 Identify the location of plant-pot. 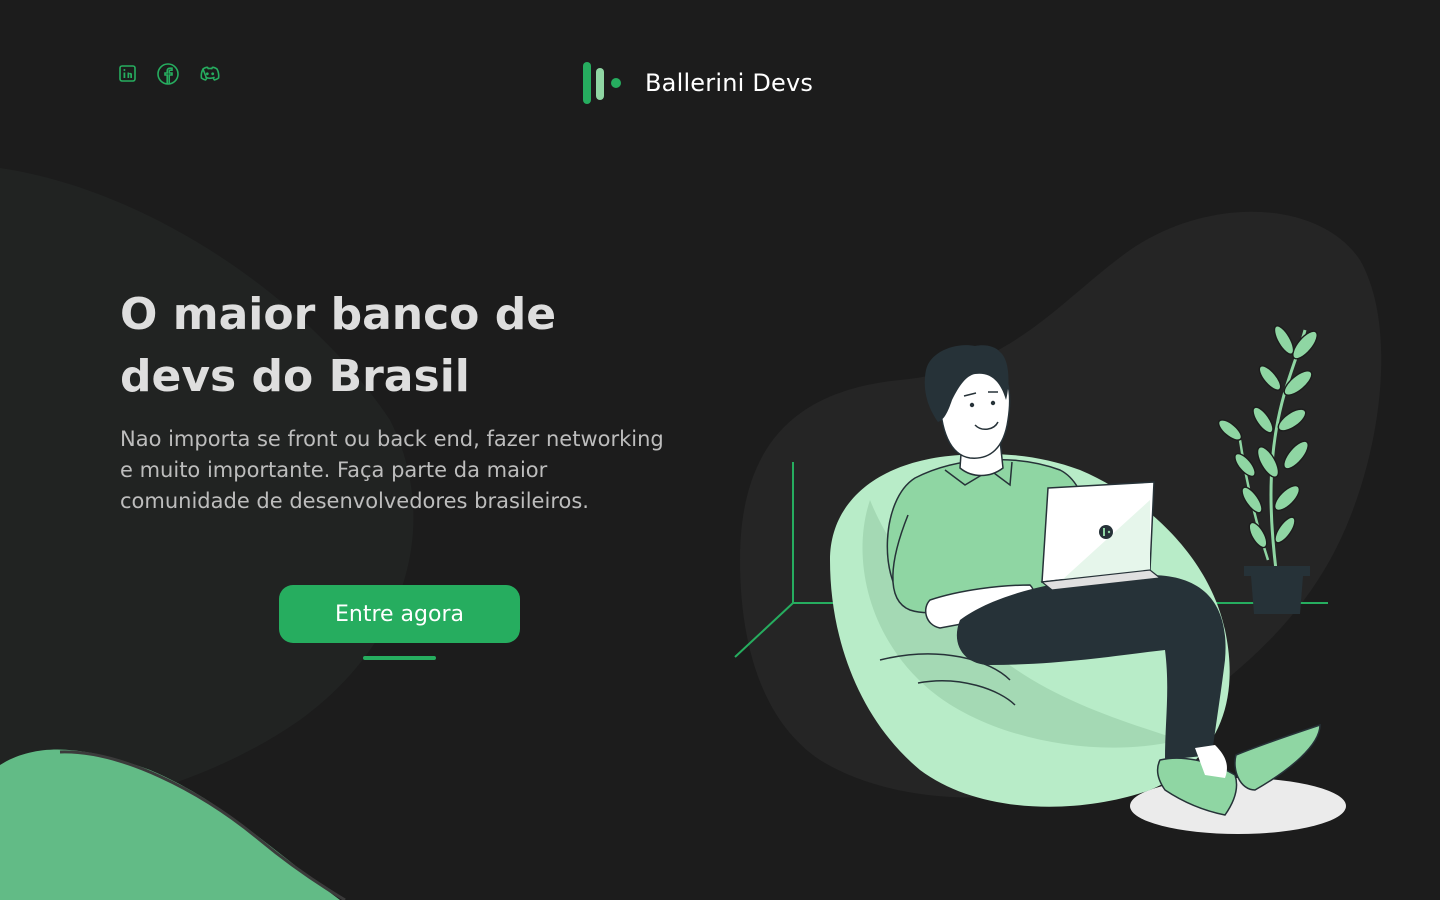
(1277, 590).